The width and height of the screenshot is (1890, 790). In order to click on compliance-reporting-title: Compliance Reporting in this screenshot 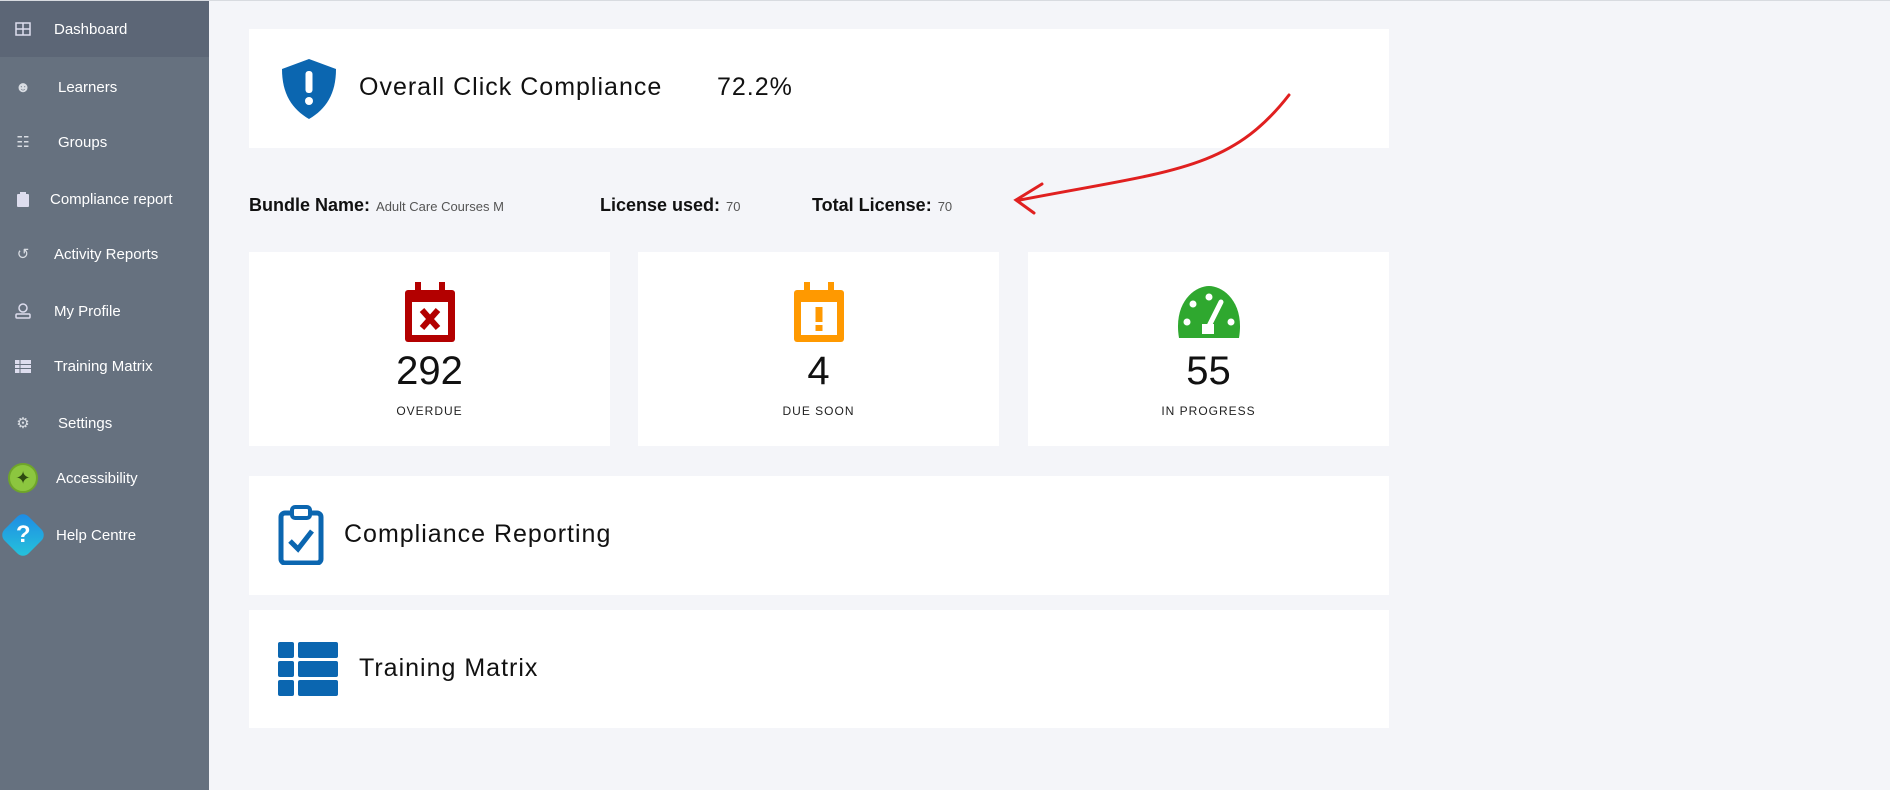, I will do `click(478, 534)`.